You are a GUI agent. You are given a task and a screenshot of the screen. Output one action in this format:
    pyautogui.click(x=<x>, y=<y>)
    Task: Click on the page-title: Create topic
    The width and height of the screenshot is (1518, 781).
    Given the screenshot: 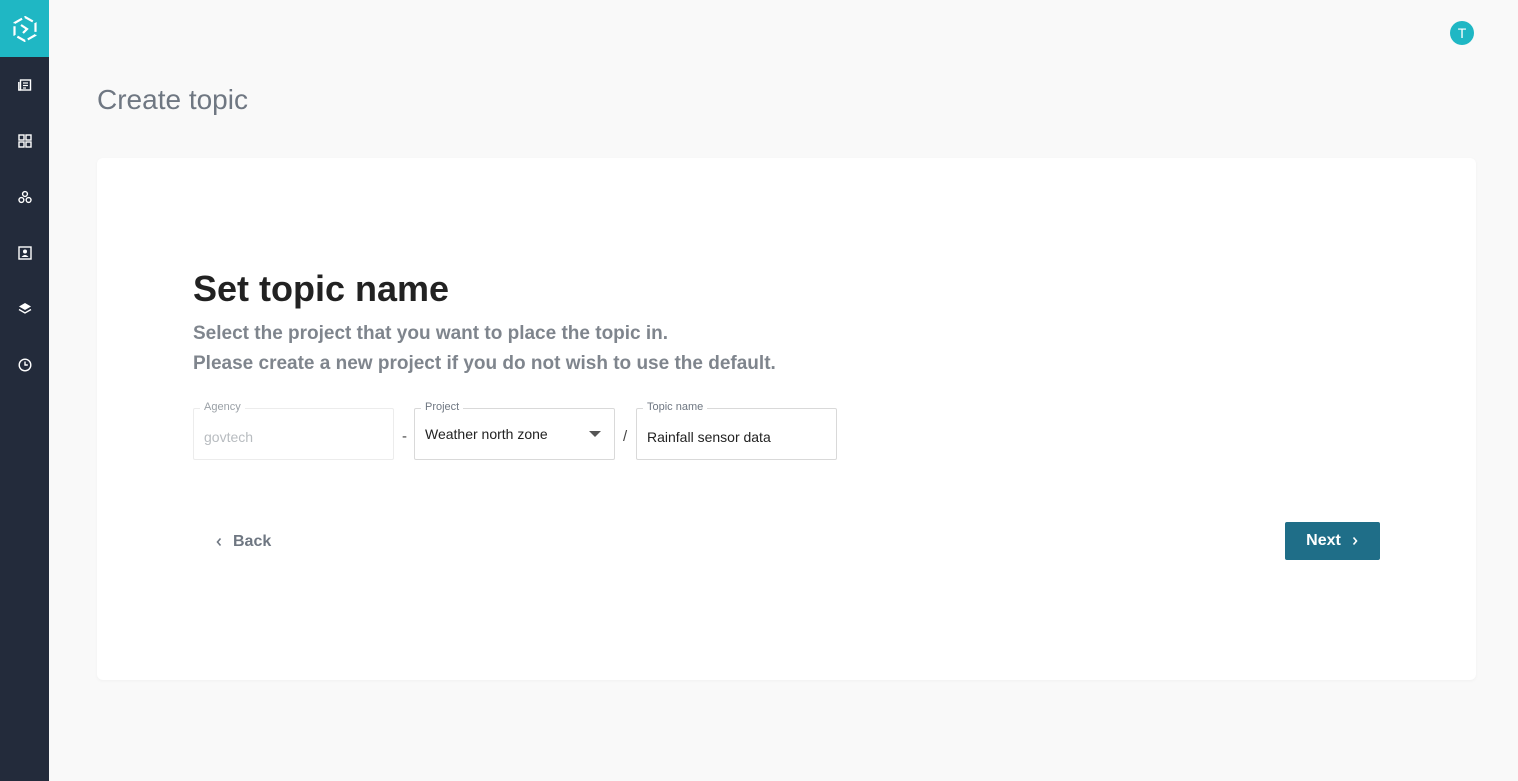 What is the action you would take?
    pyautogui.click(x=172, y=99)
    